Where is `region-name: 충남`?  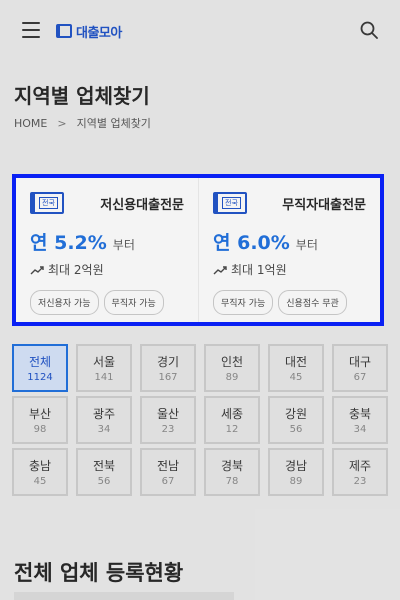 region-name: 충남 is located at coordinates (40, 466).